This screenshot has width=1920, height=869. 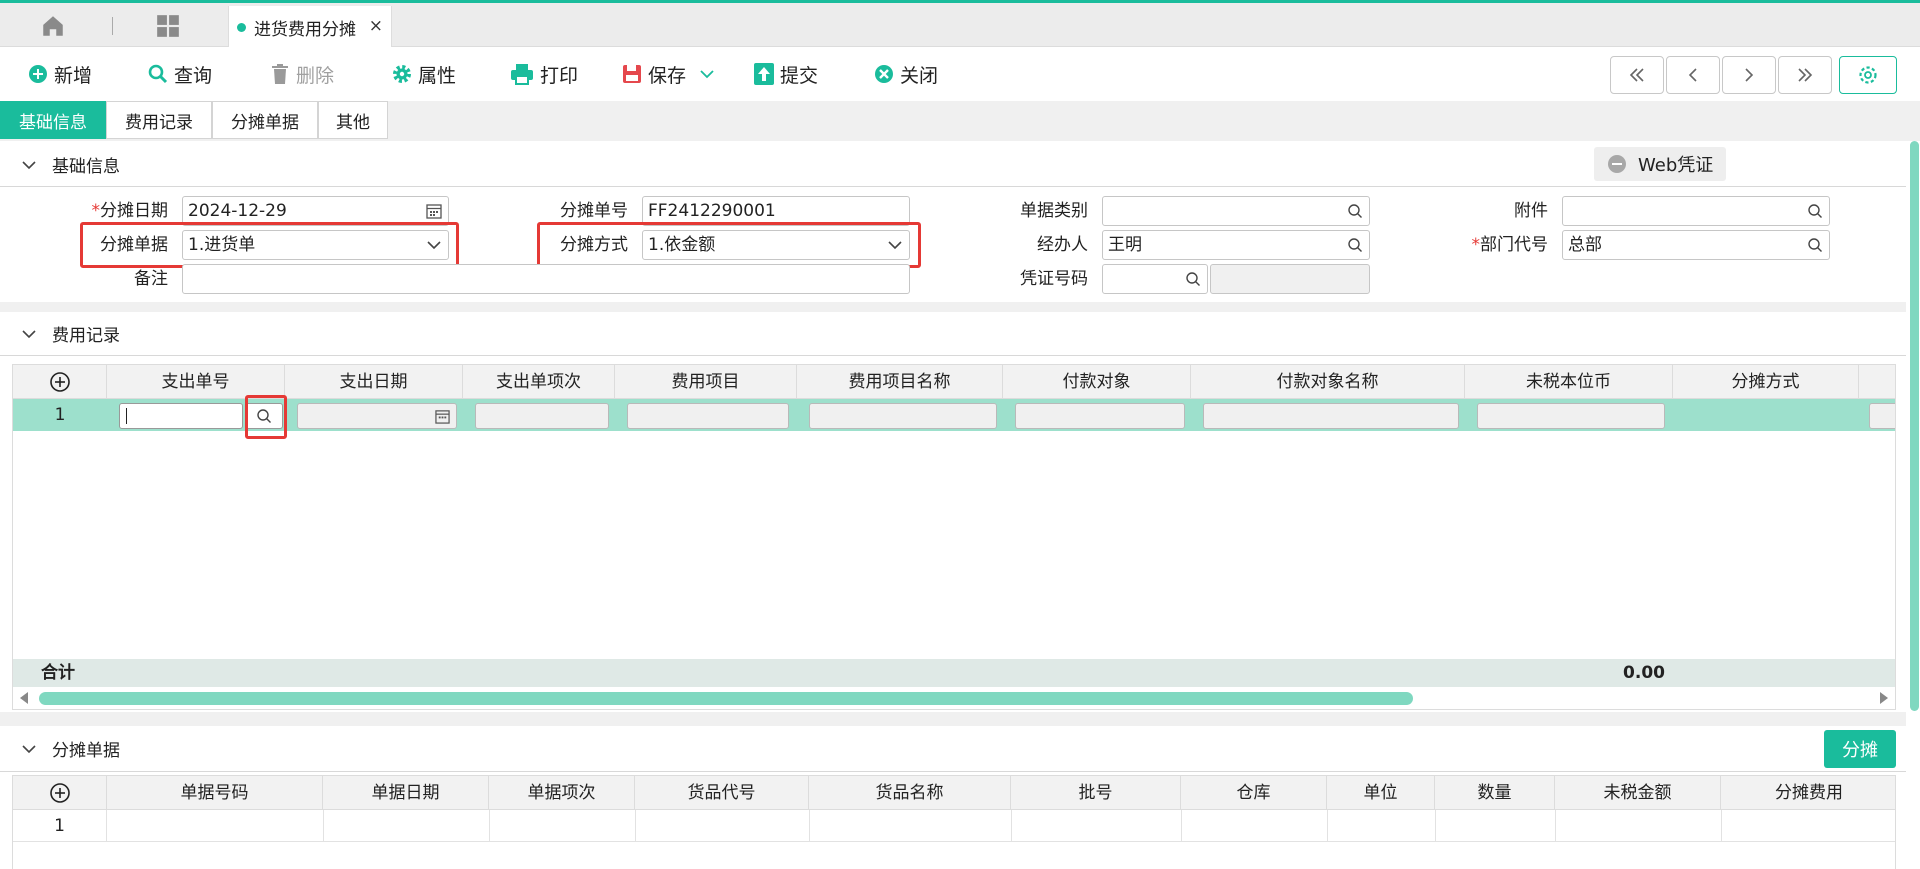 I want to click on delete-button: 删除, so click(x=302, y=74).